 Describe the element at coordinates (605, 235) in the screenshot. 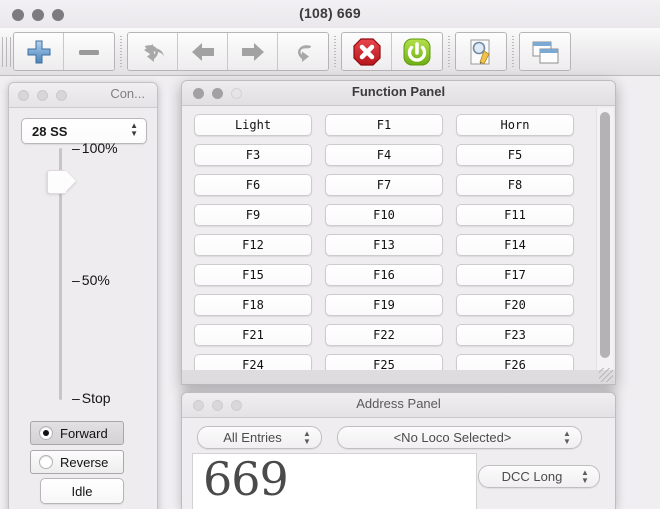

I see `function-panel-scroll-thumb` at that location.